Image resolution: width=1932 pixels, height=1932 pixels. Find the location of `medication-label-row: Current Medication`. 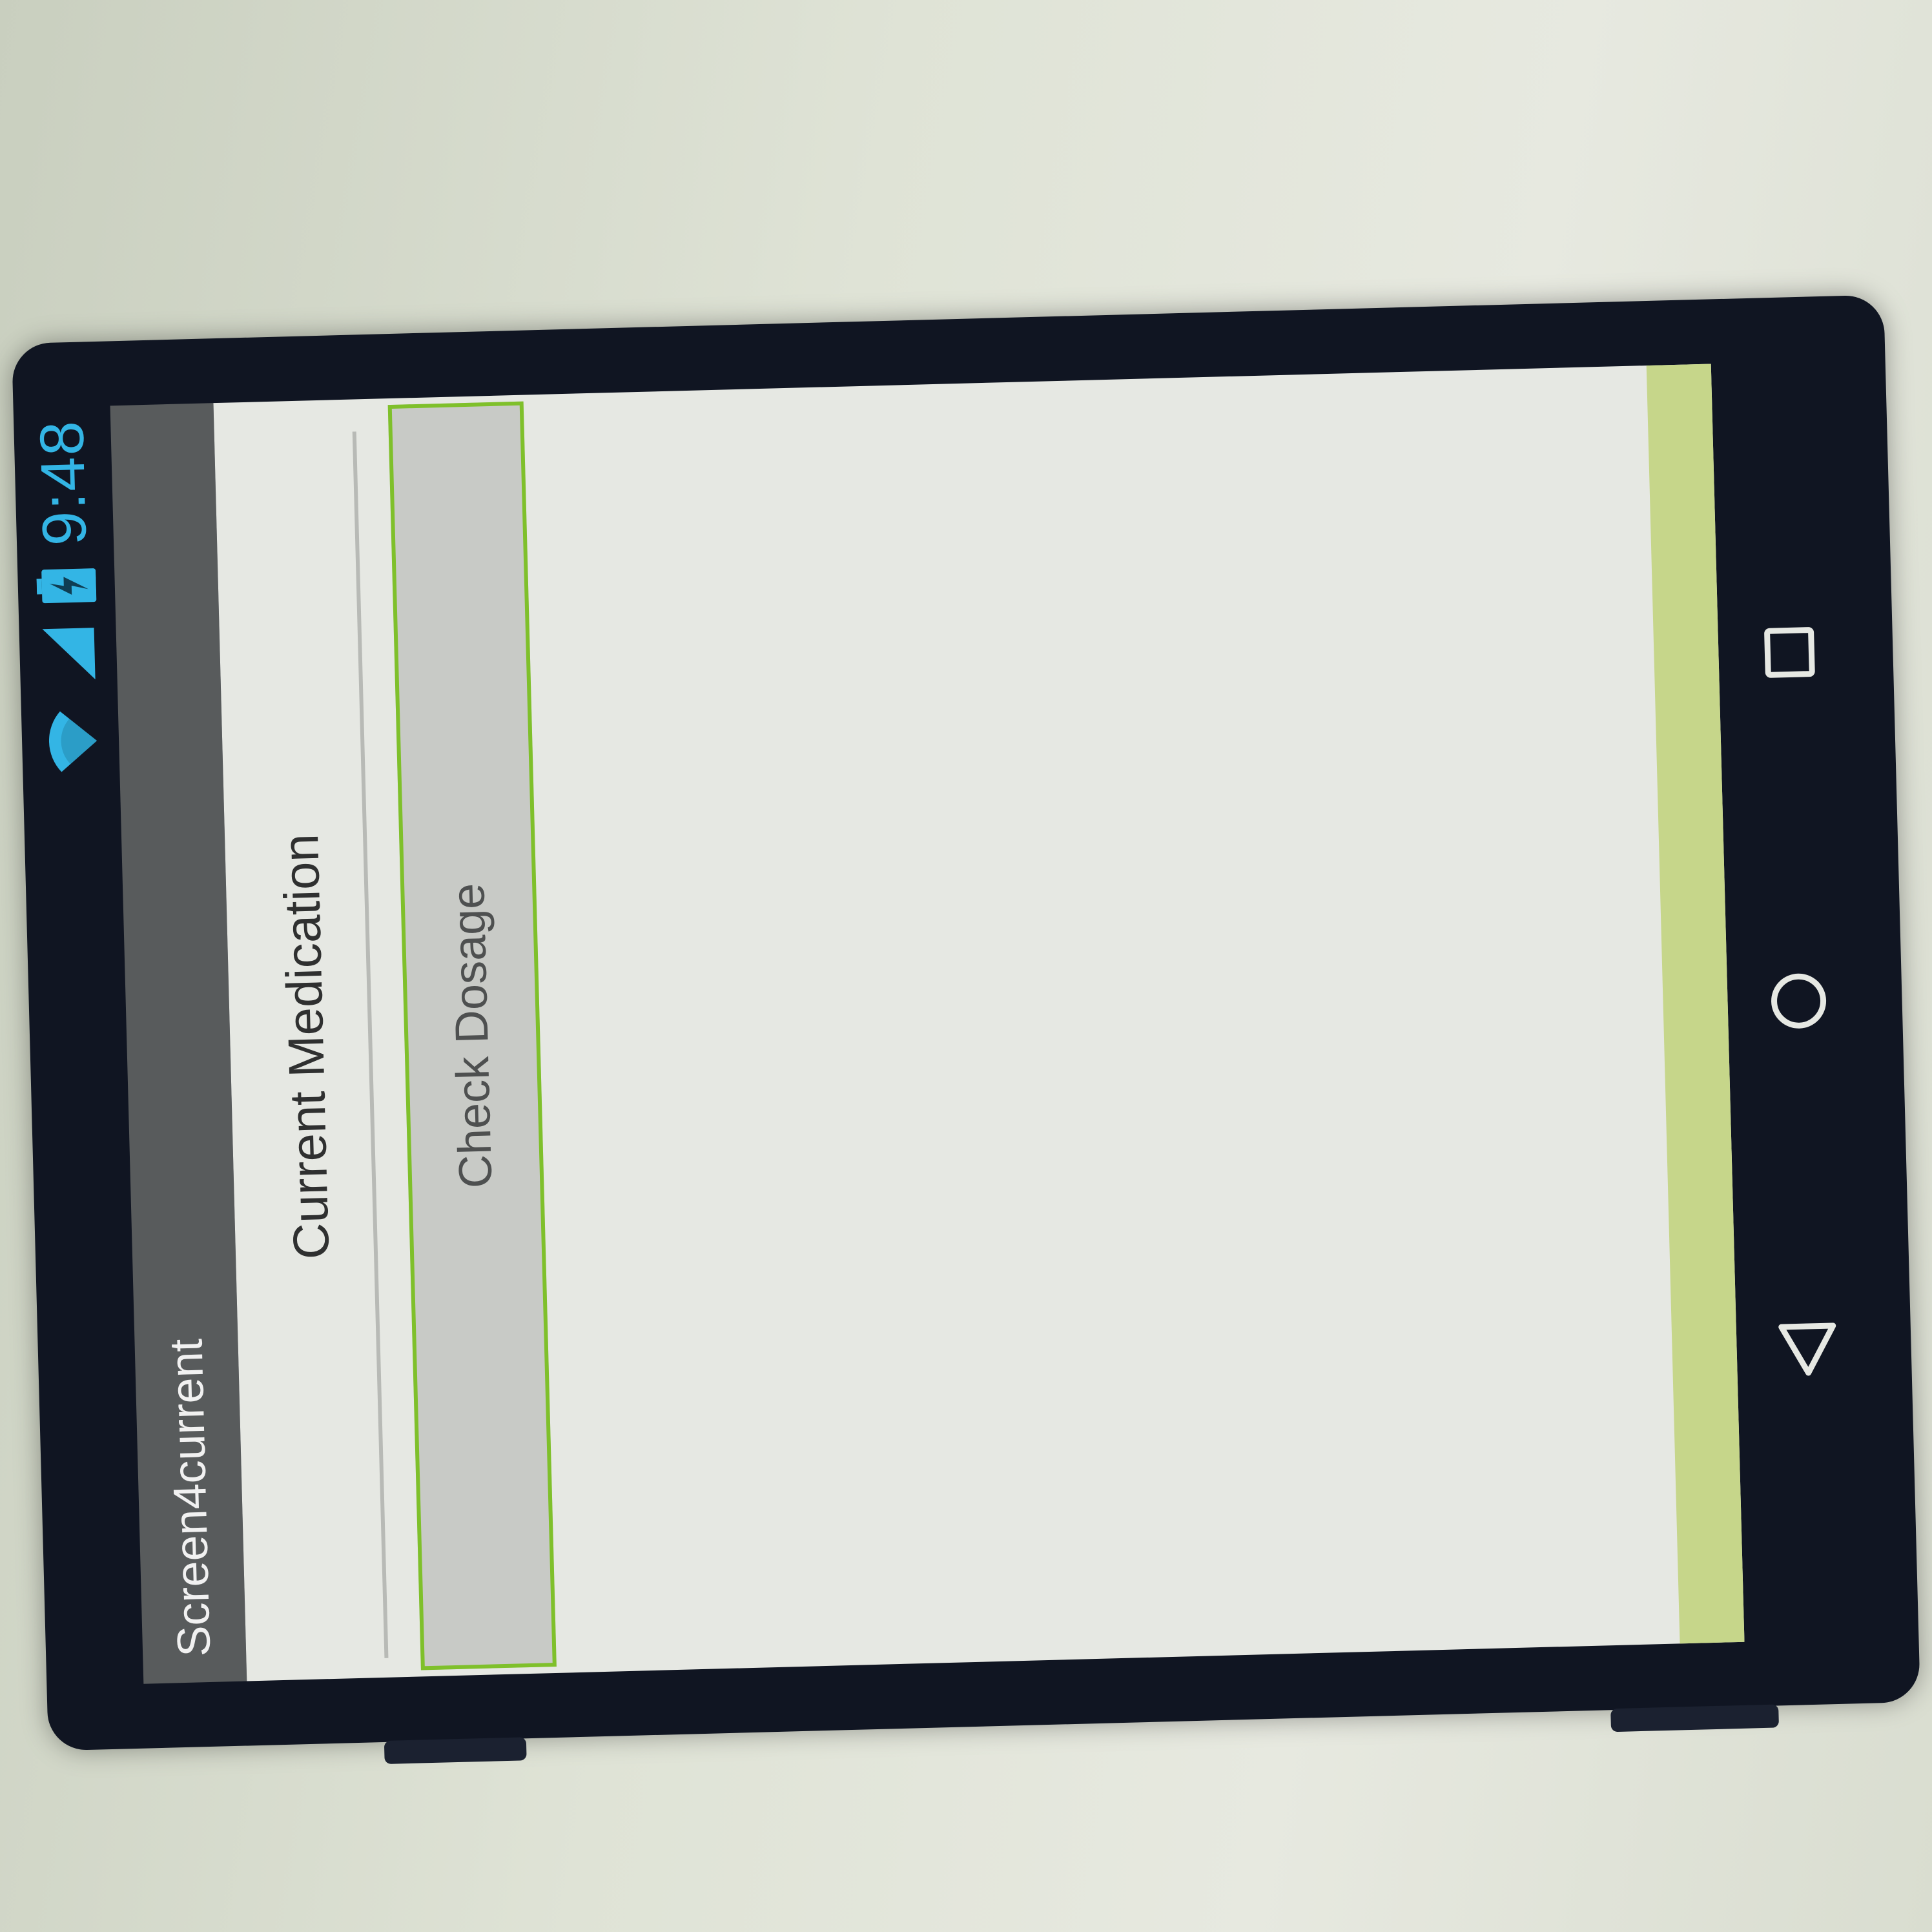

medication-label-row: Current Medication is located at coordinates (308, 1046).